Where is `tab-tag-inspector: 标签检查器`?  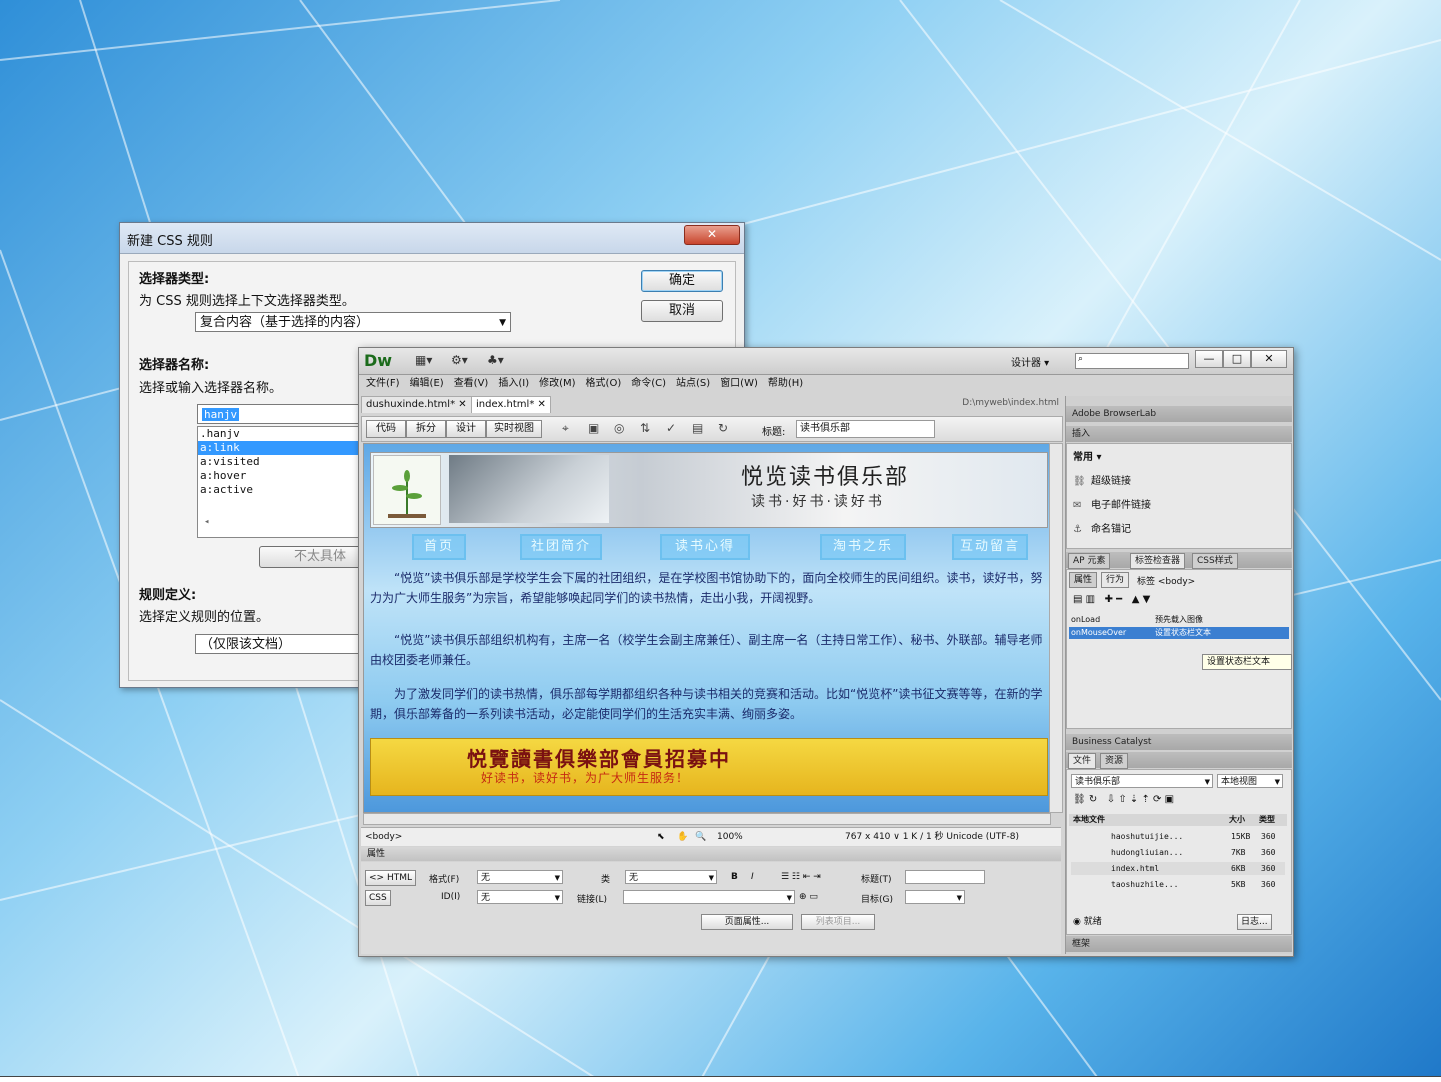
tab-tag-inspector: 标签检查器 is located at coordinates (1158, 561).